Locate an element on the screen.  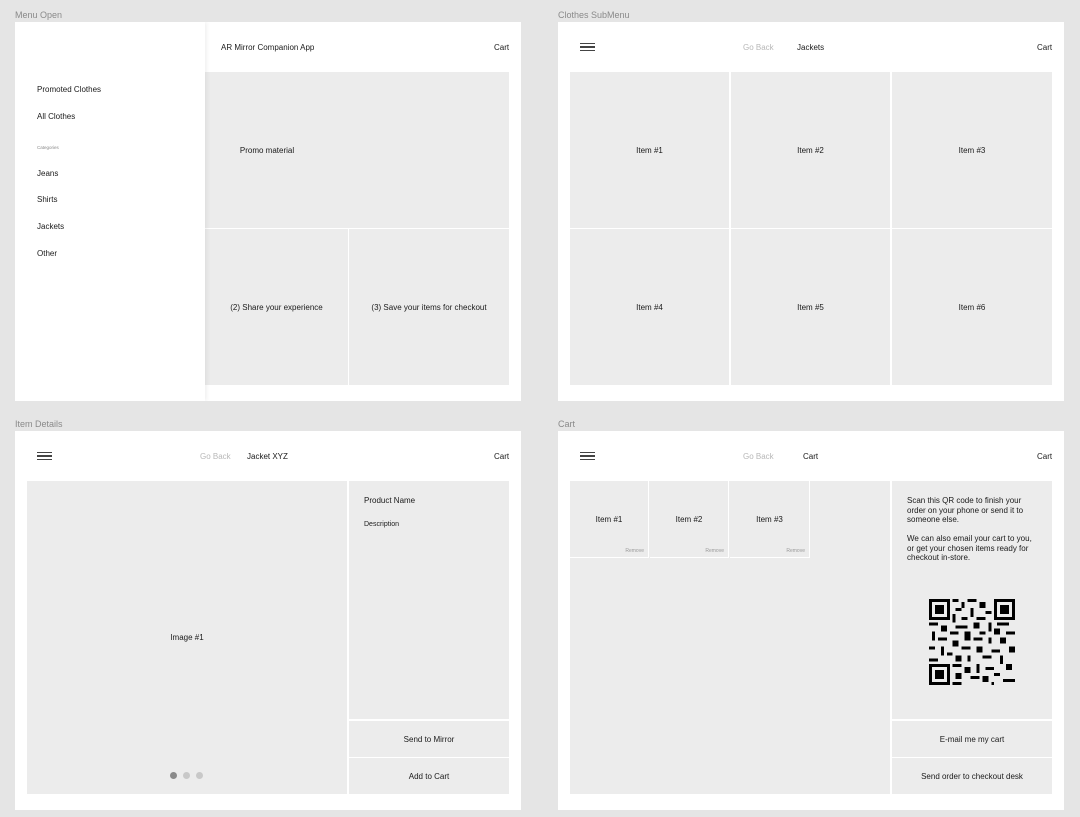
menu-item-jackets: Jackets is located at coordinates (50, 226).